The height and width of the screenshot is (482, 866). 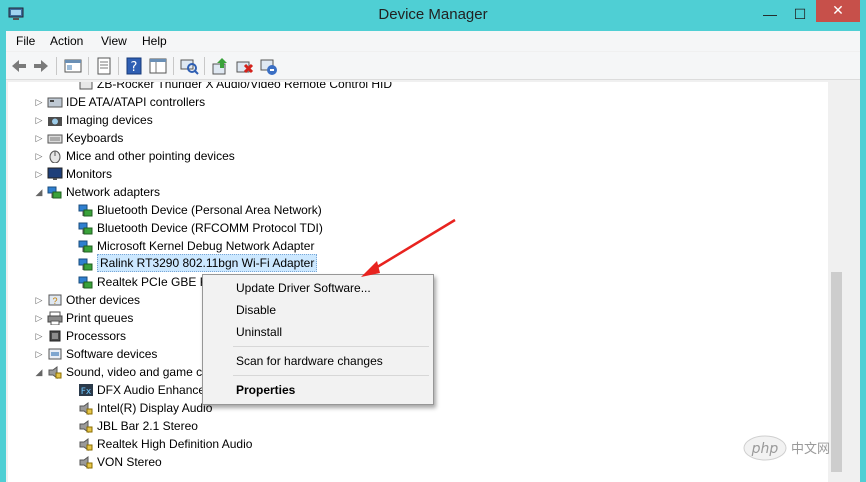 I want to click on tree-row-label: JBL Bar 2.1 Stereo, so click(x=147, y=426).